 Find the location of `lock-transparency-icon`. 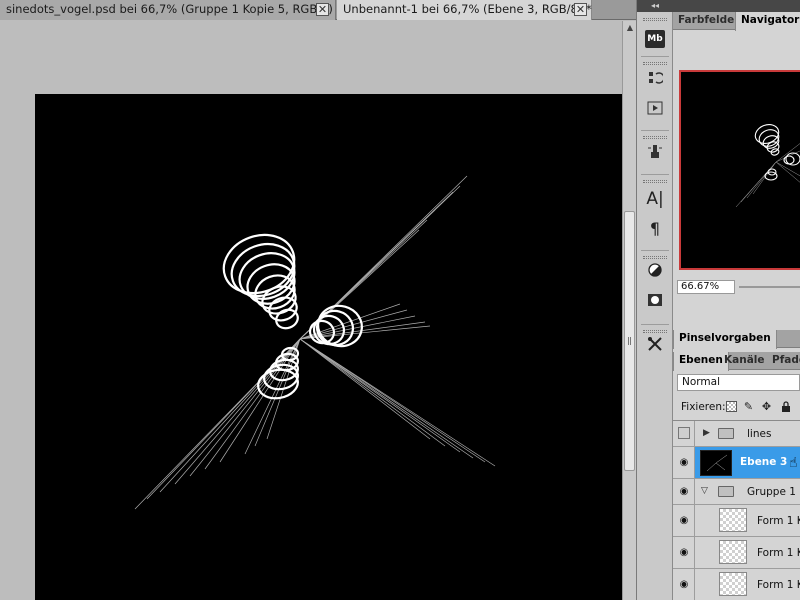

lock-transparency-icon is located at coordinates (731, 406).